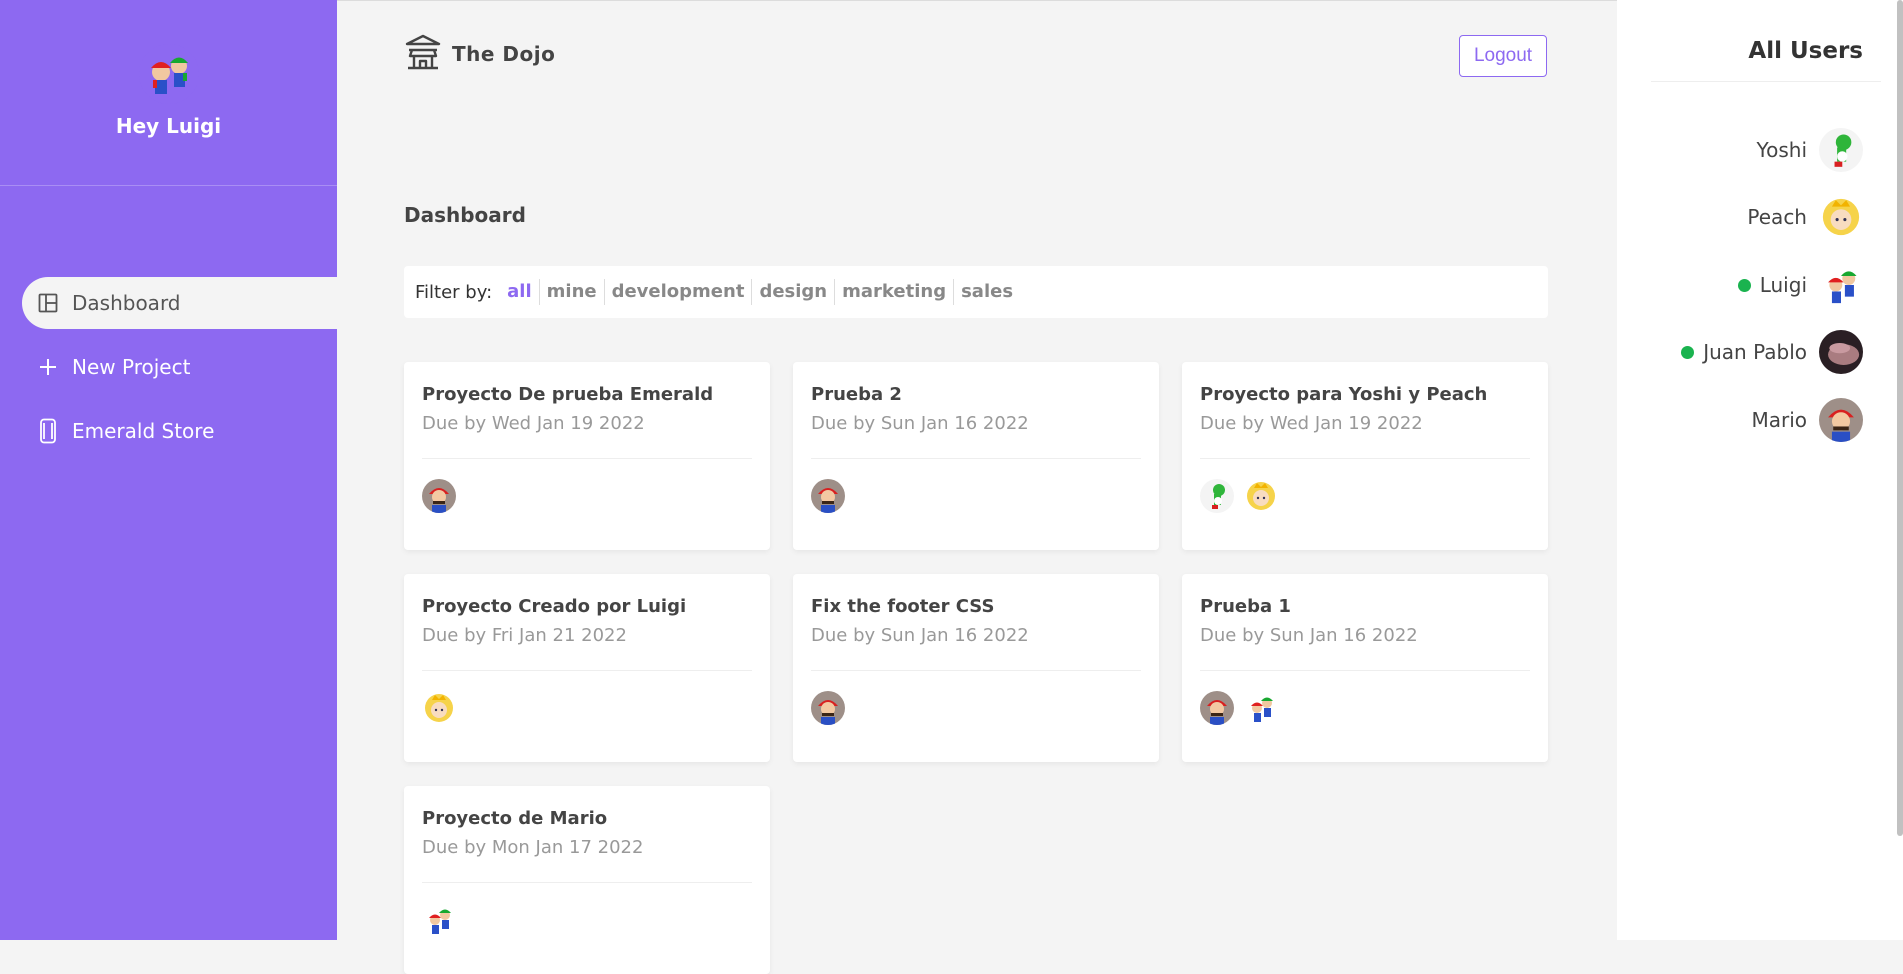 This screenshot has height=974, width=1903. Describe the element at coordinates (554, 606) in the screenshot. I see `project-title: Proyecto Creado por Luigi` at that location.